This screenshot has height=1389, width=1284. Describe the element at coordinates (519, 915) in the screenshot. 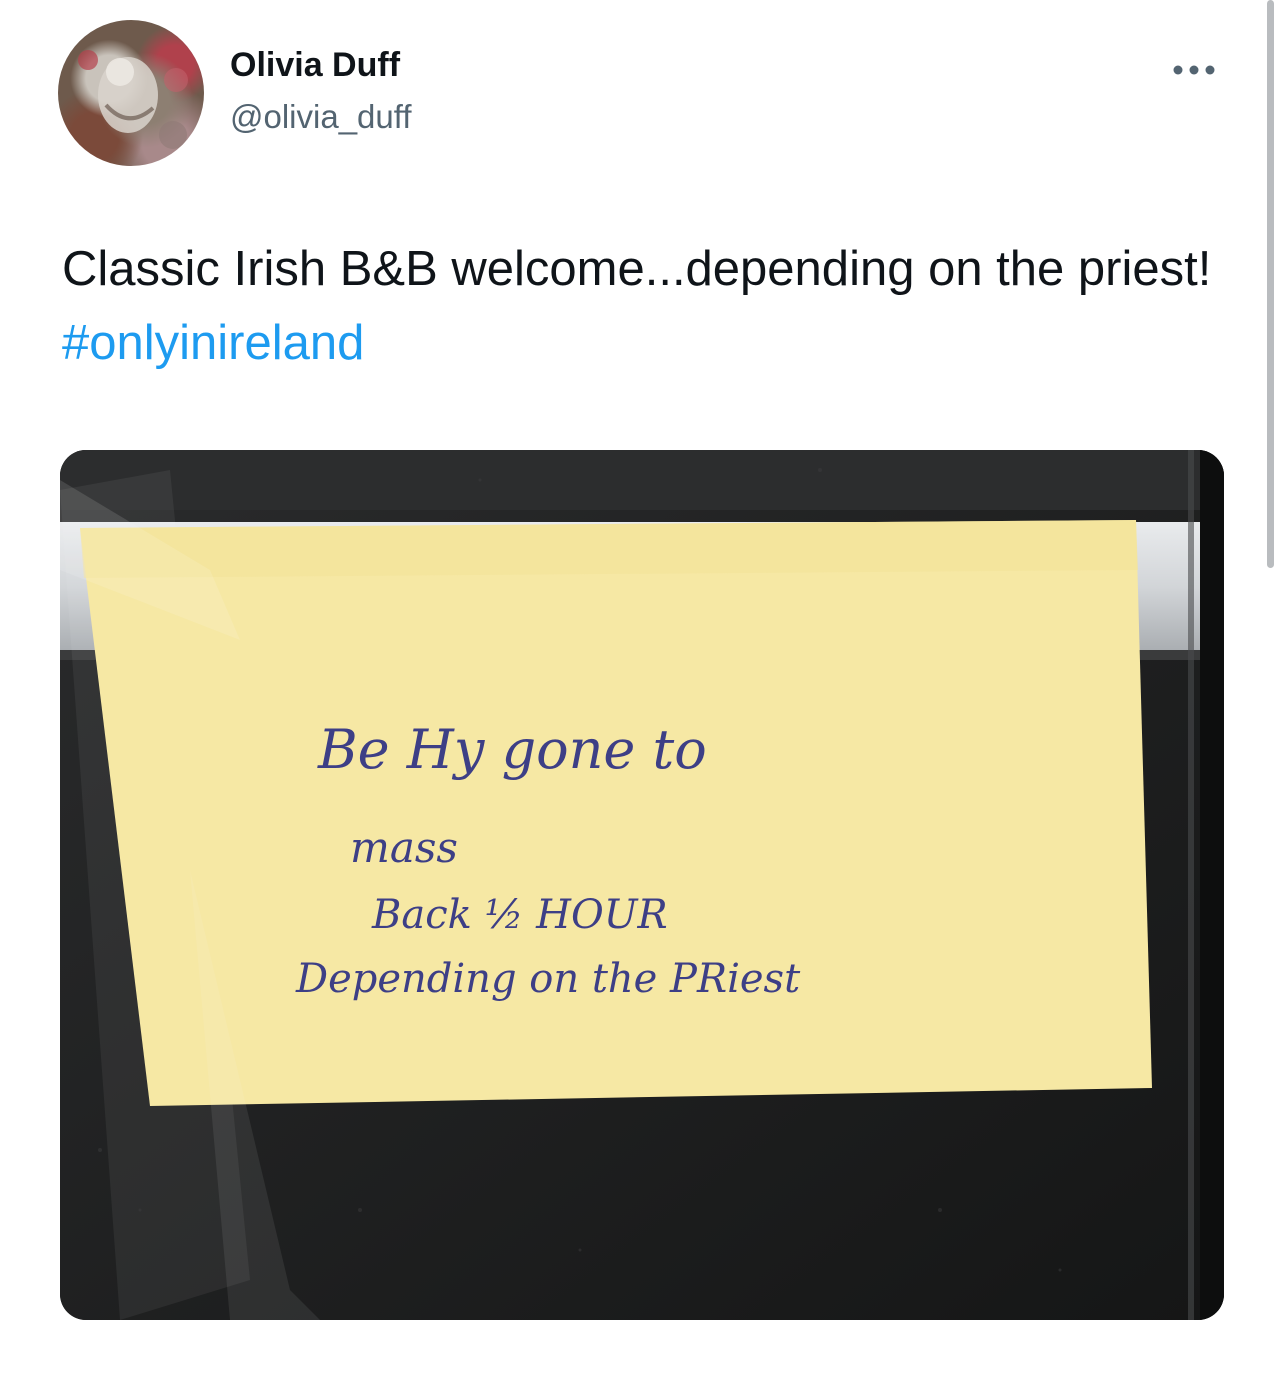

I see `note-line-3: Back ½ HOUR` at that location.